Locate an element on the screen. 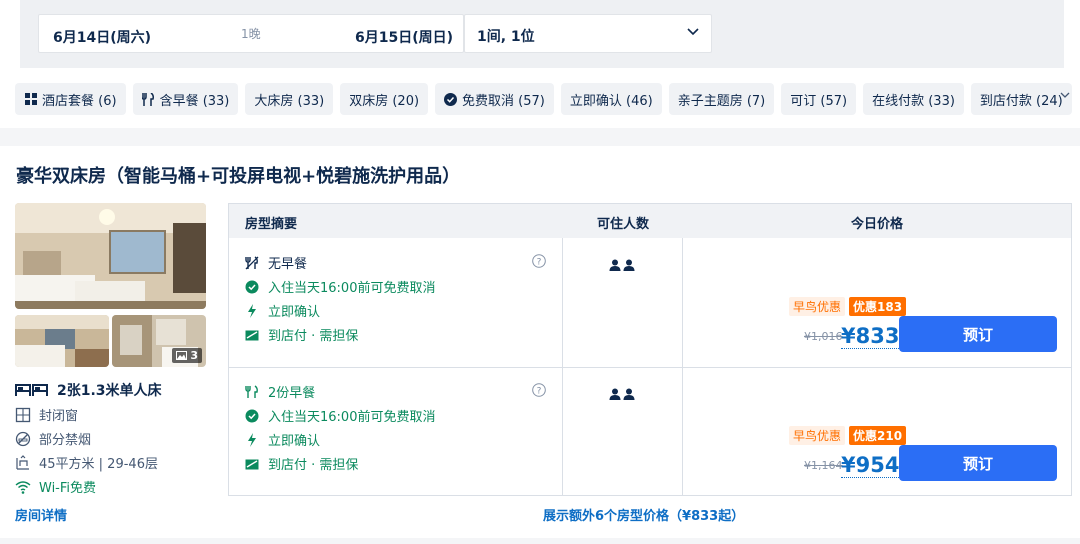  filter-breakfast: 含早餐 (33) is located at coordinates (185, 99).